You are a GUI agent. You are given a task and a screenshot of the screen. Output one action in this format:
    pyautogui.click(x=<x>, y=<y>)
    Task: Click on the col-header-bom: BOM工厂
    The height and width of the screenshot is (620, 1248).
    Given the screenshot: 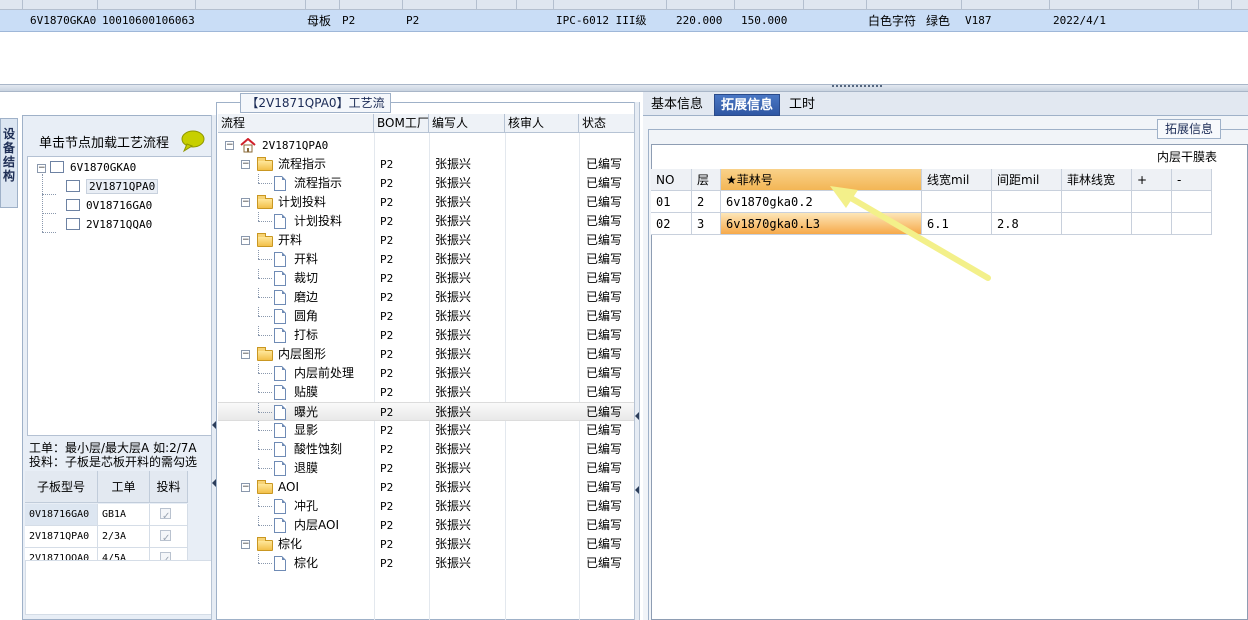 What is the action you would take?
    pyautogui.click(x=401, y=123)
    